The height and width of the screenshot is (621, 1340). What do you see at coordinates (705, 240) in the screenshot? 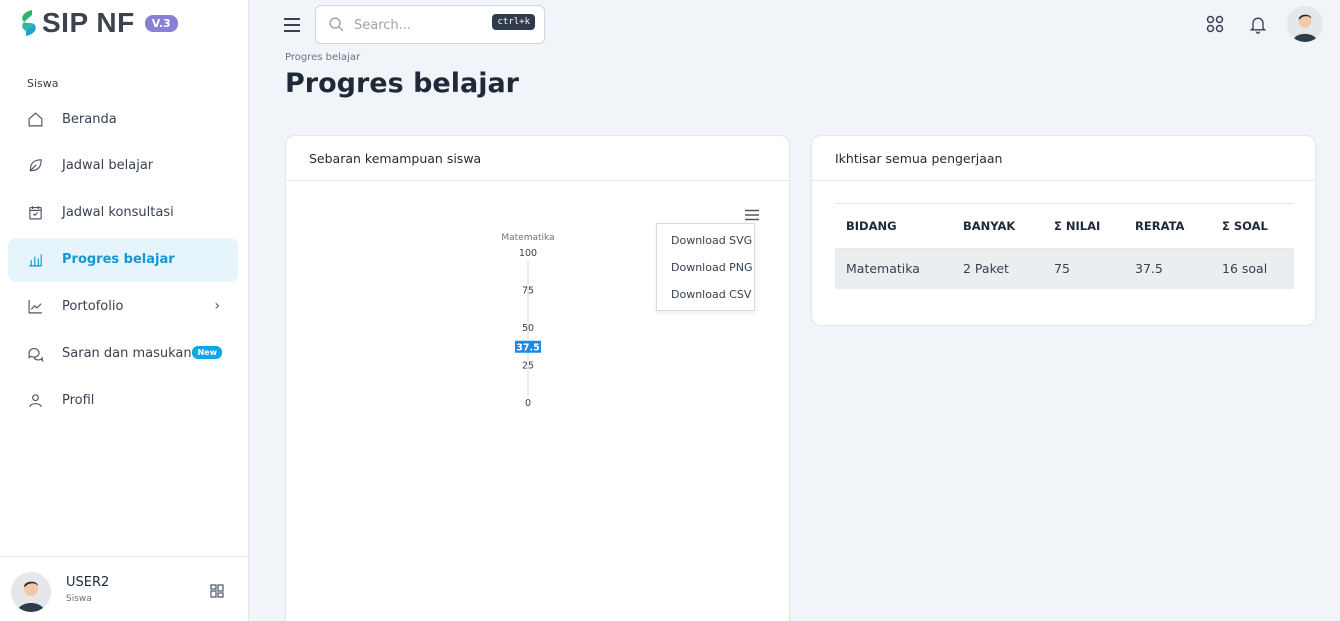
I see `download-svg-item: Download SVG` at bounding box center [705, 240].